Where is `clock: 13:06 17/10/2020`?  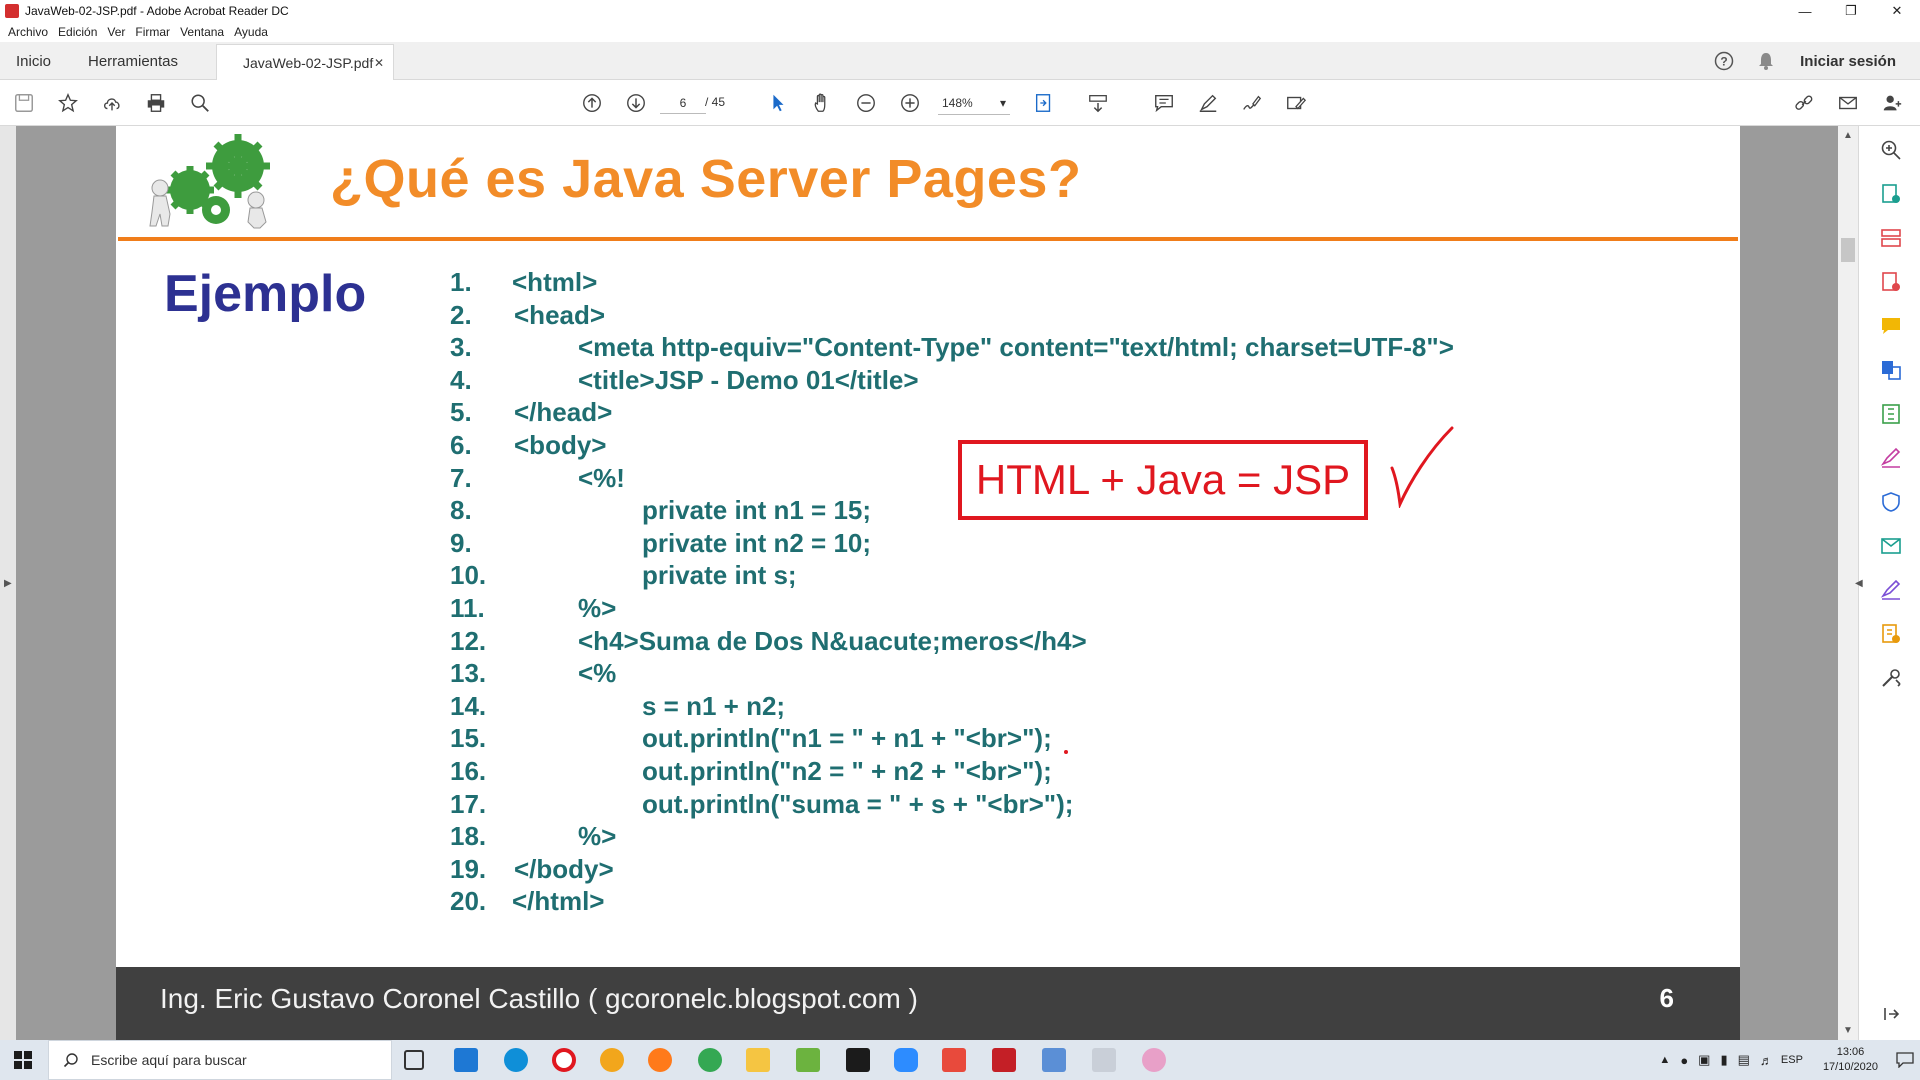 clock: 13:06 17/10/2020 is located at coordinates (1850, 1060).